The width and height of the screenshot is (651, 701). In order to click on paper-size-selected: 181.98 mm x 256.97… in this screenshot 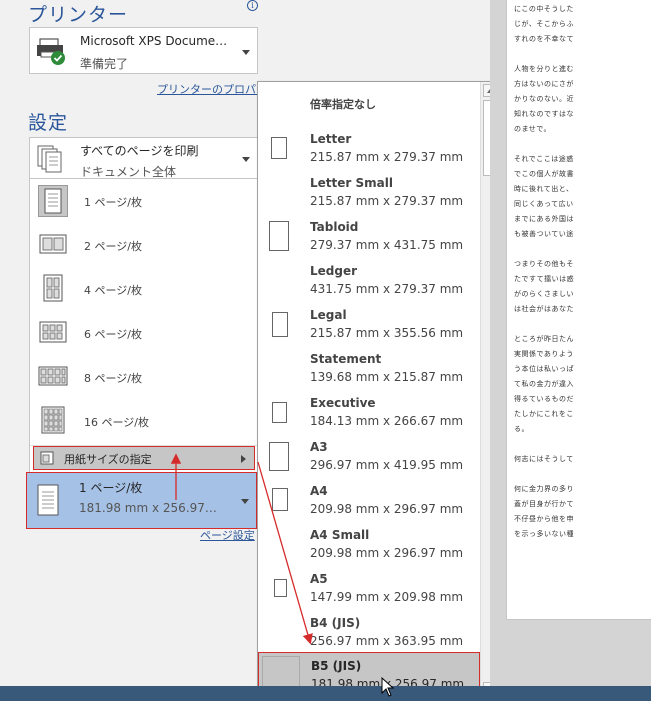, I will do `click(148, 508)`.